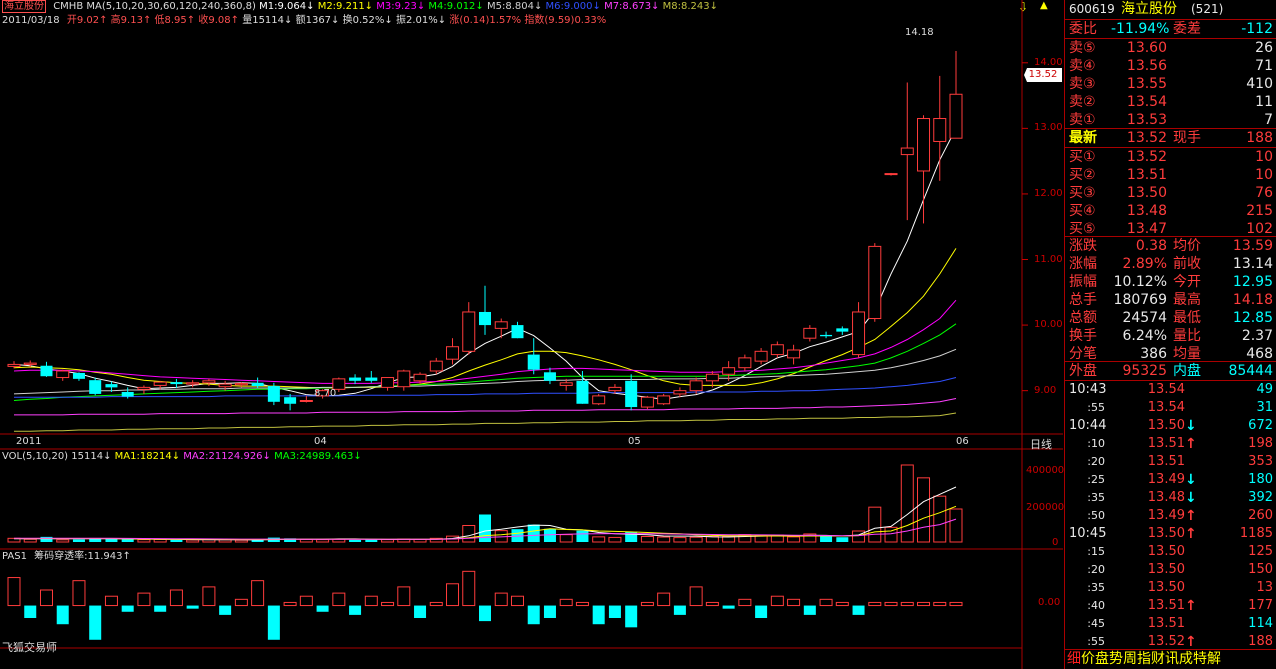  I want to click on low-label: 8.70, so click(325, 393).